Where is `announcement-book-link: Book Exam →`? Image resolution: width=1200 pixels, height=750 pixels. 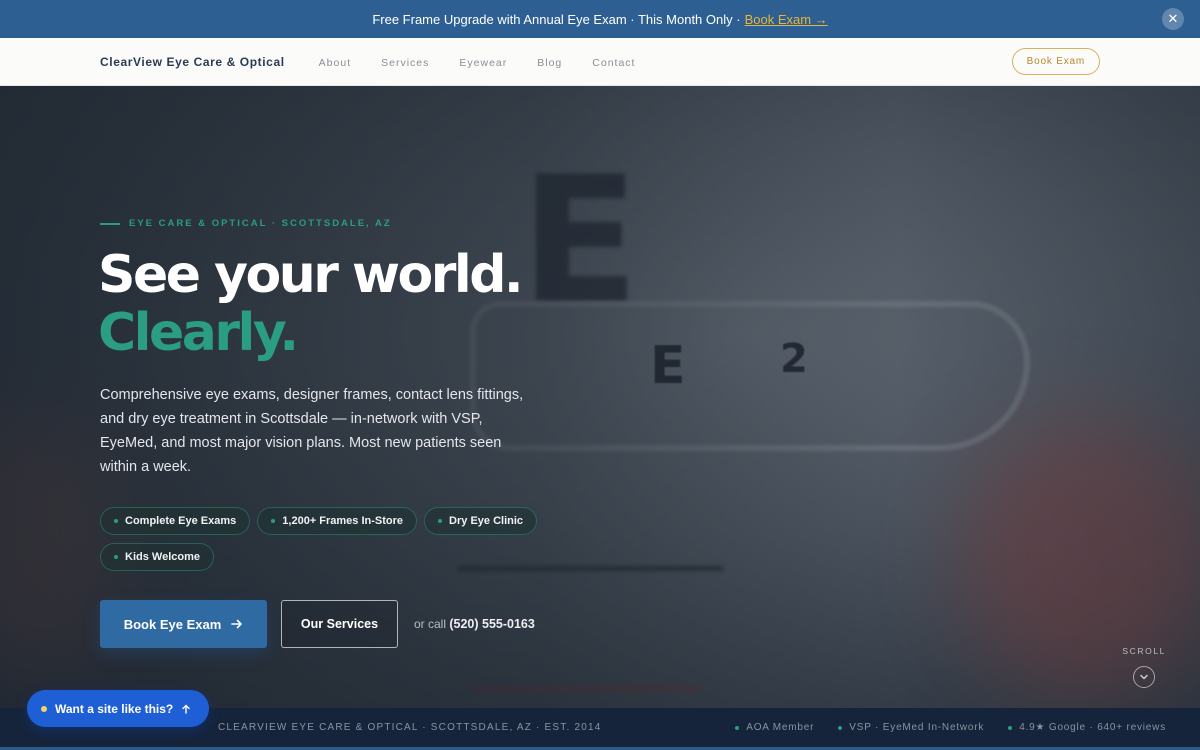 announcement-book-link: Book Exam → is located at coordinates (786, 19).